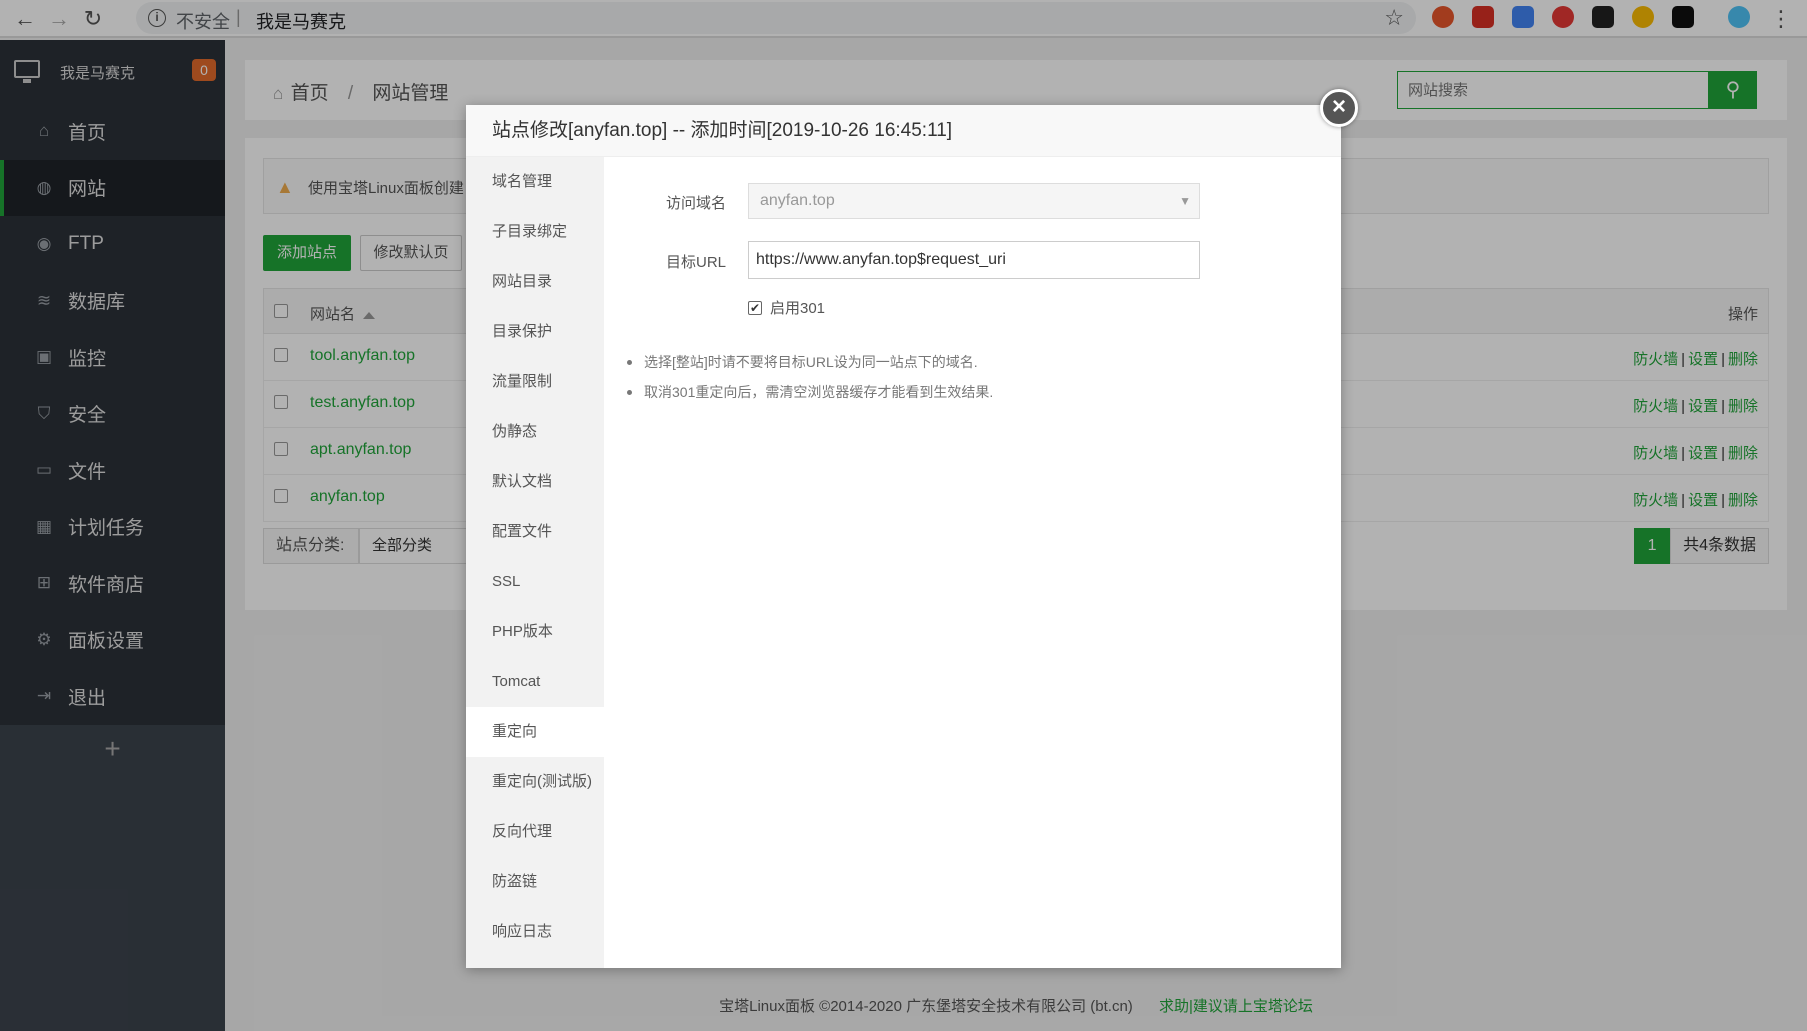  Describe the element at coordinates (695, 262) in the screenshot. I see `target-url-label: 目标URL` at that location.